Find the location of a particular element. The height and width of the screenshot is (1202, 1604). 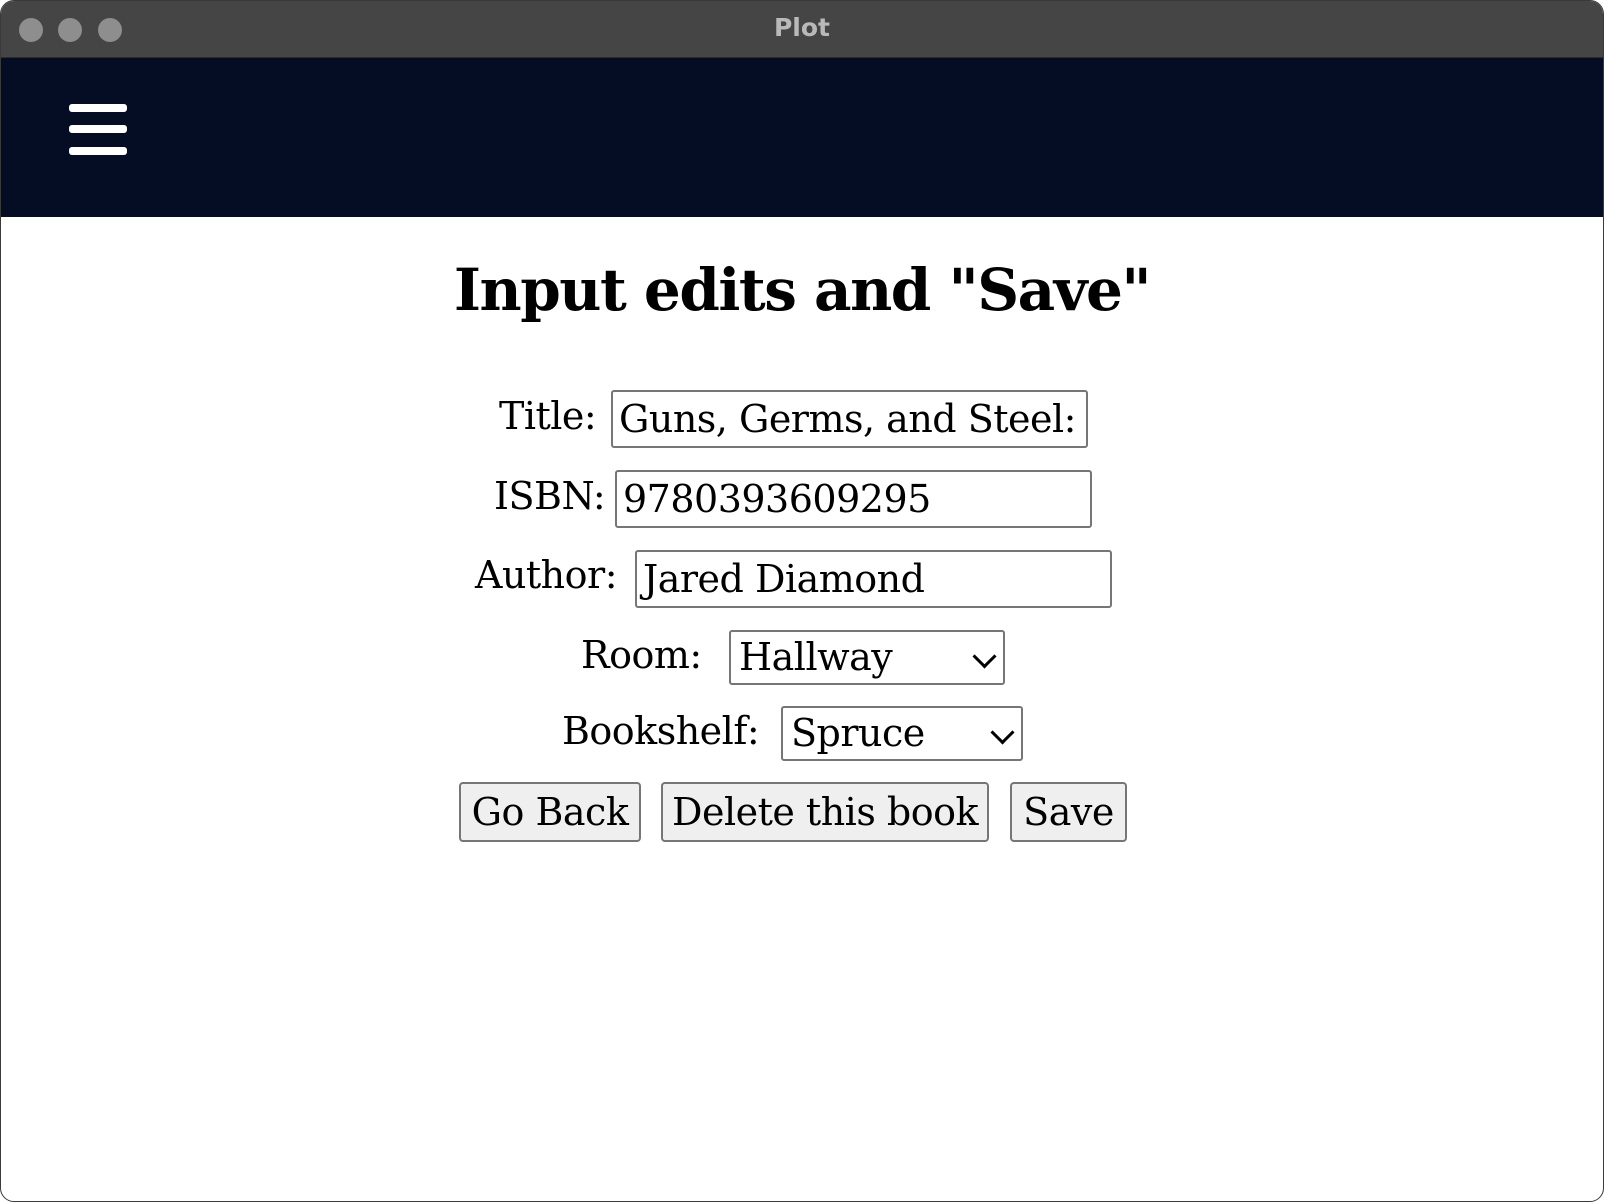

save-button: Save is located at coordinates (1068, 812).